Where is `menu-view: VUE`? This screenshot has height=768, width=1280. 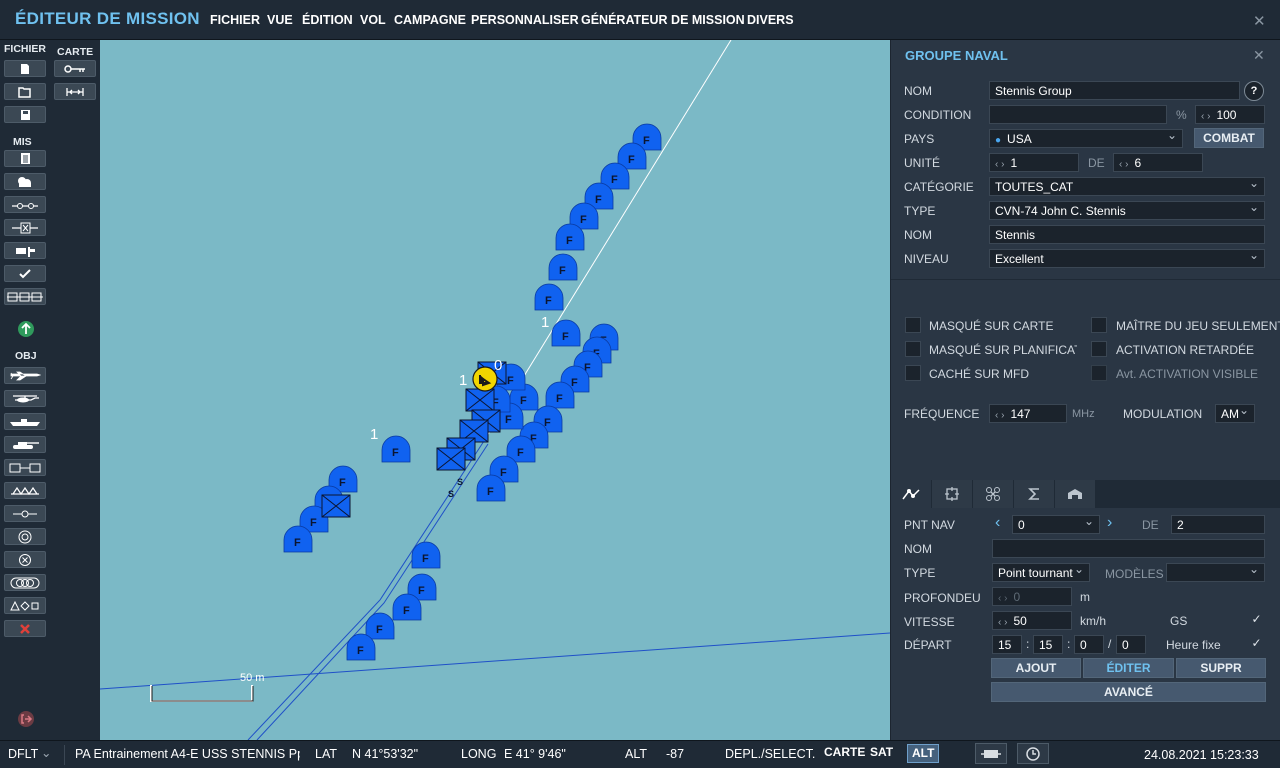
menu-view: VUE is located at coordinates (280, 20).